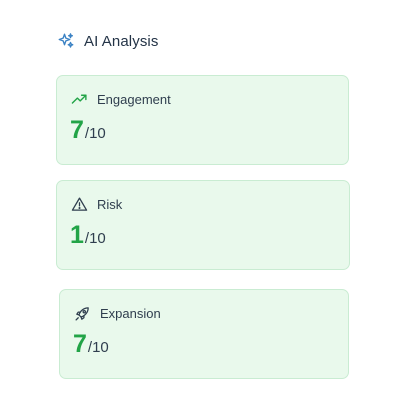 This screenshot has height=400, width=400. I want to click on rocket-icon, so click(82, 313).